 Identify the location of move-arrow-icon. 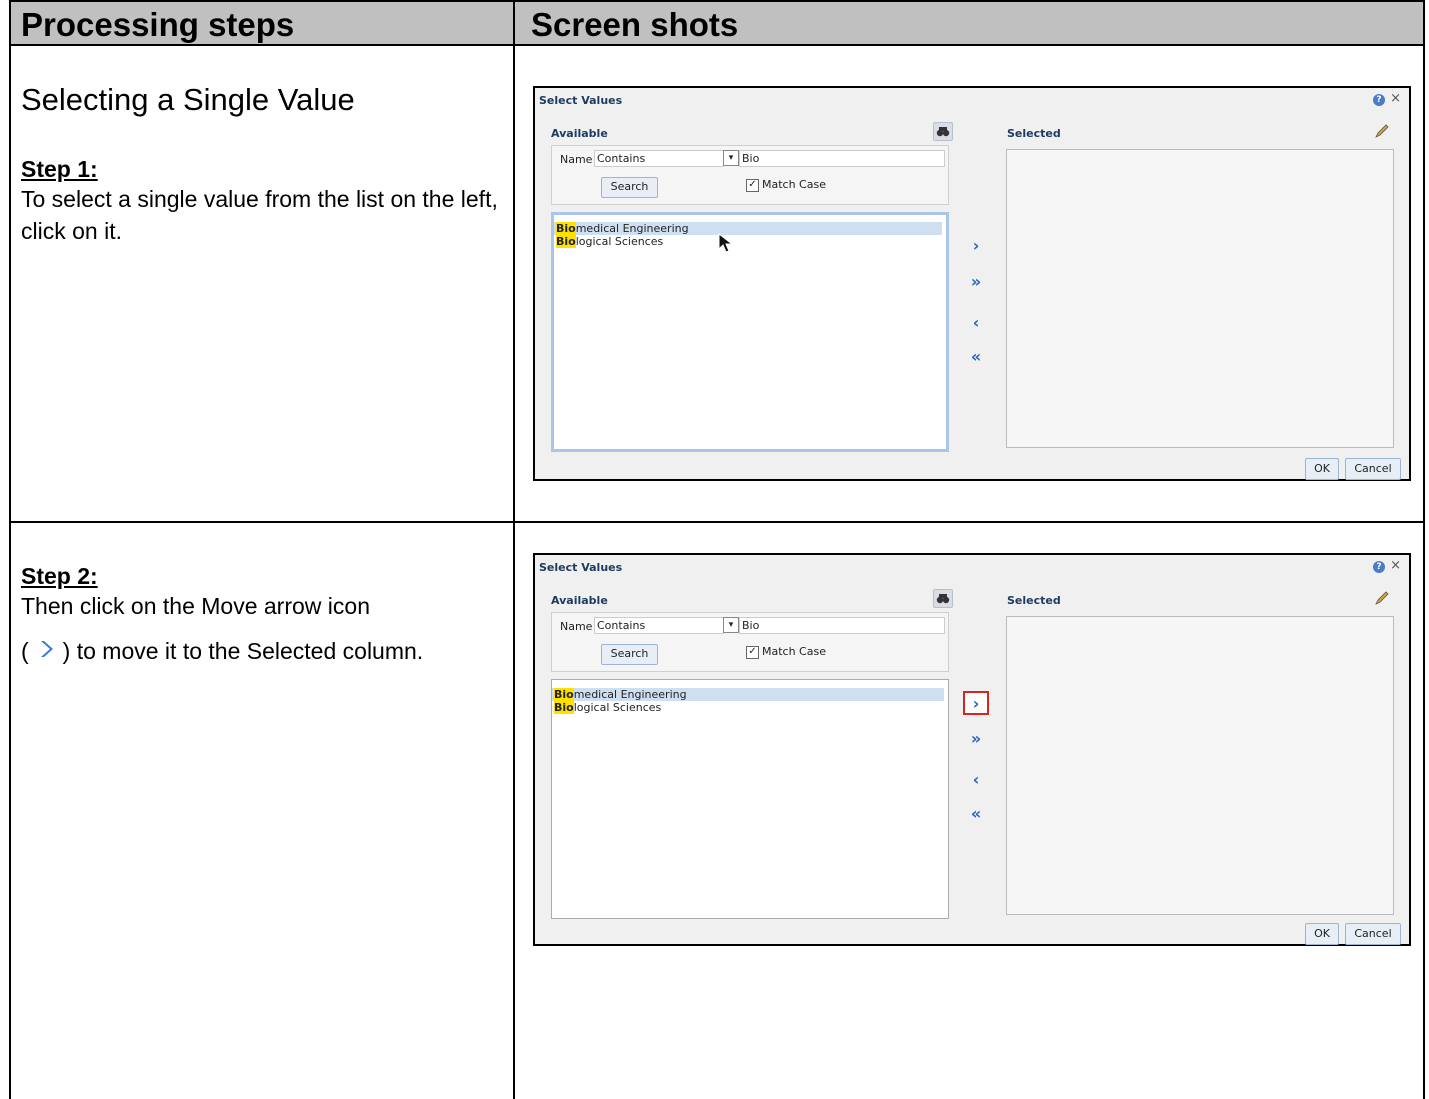
(46, 649).